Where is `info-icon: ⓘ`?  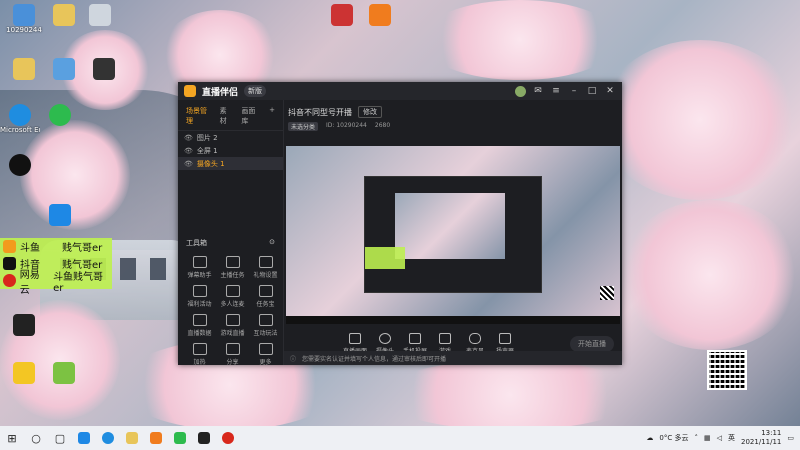 info-icon: ⓘ is located at coordinates (293, 359).